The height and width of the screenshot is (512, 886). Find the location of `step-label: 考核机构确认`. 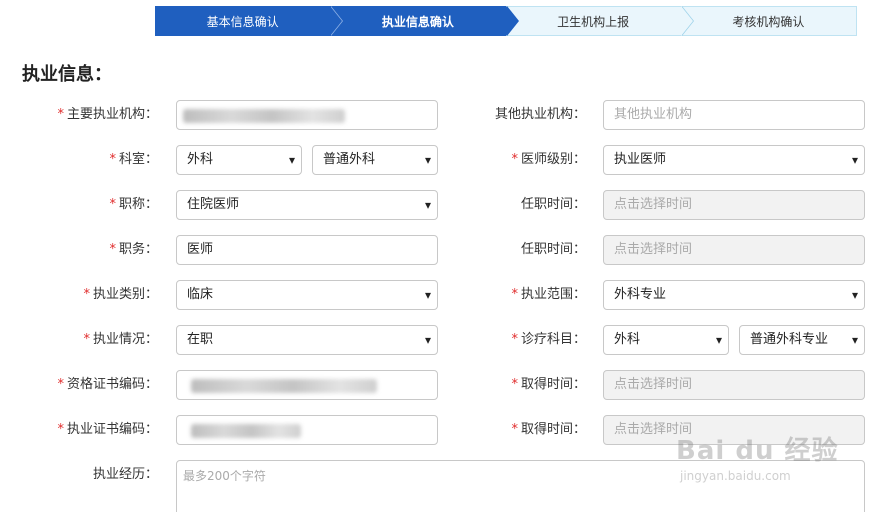

step-label: 考核机构确认 is located at coordinates (768, 22).